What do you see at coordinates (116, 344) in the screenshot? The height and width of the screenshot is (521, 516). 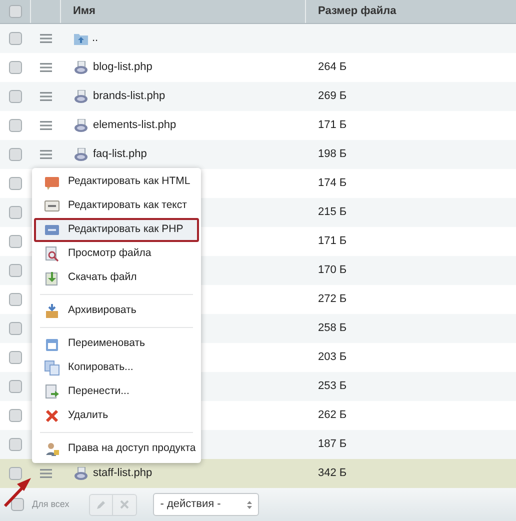 I see `menu-item: Переименовать` at bounding box center [116, 344].